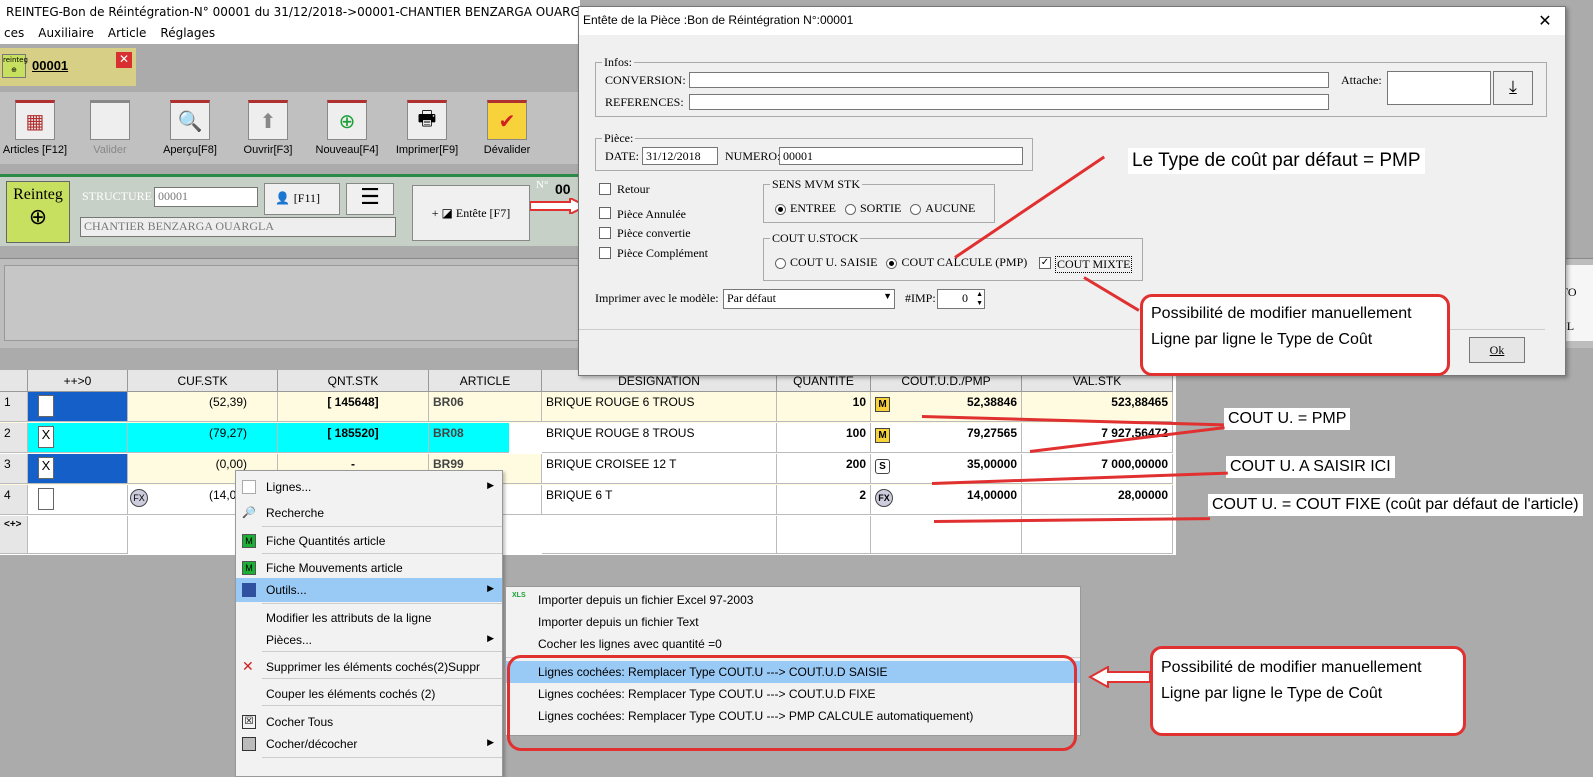 The image size is (1593, 777). Describe the element at coordinates (680, 156) in the screenshot. I see `date-input: 31/12/2018` at that location.